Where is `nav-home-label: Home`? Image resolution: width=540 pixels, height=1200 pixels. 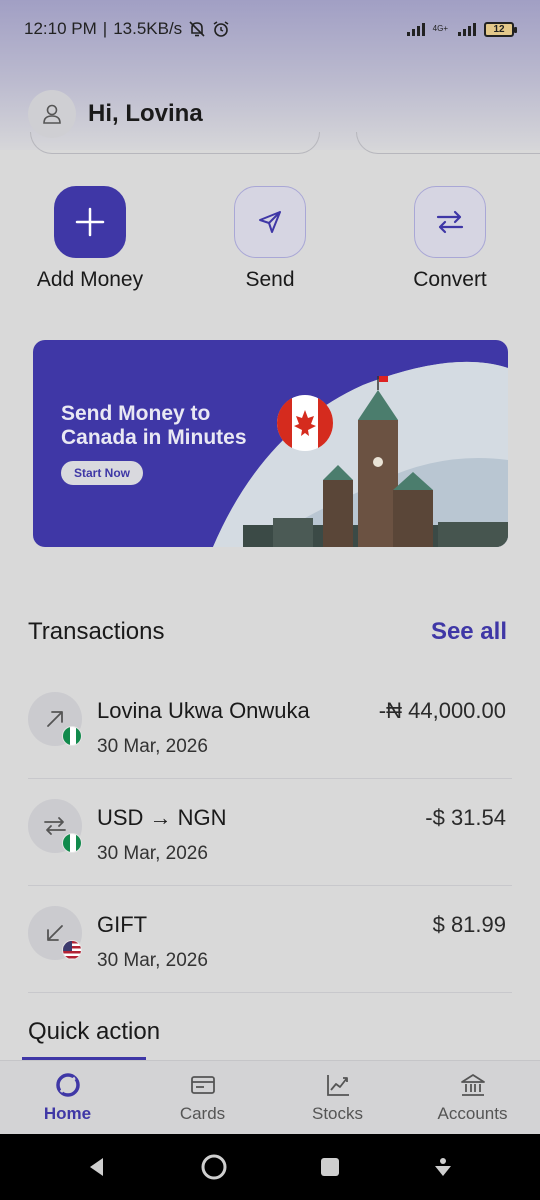 nav-home-label: Home is located at coordinates (67, 1113).